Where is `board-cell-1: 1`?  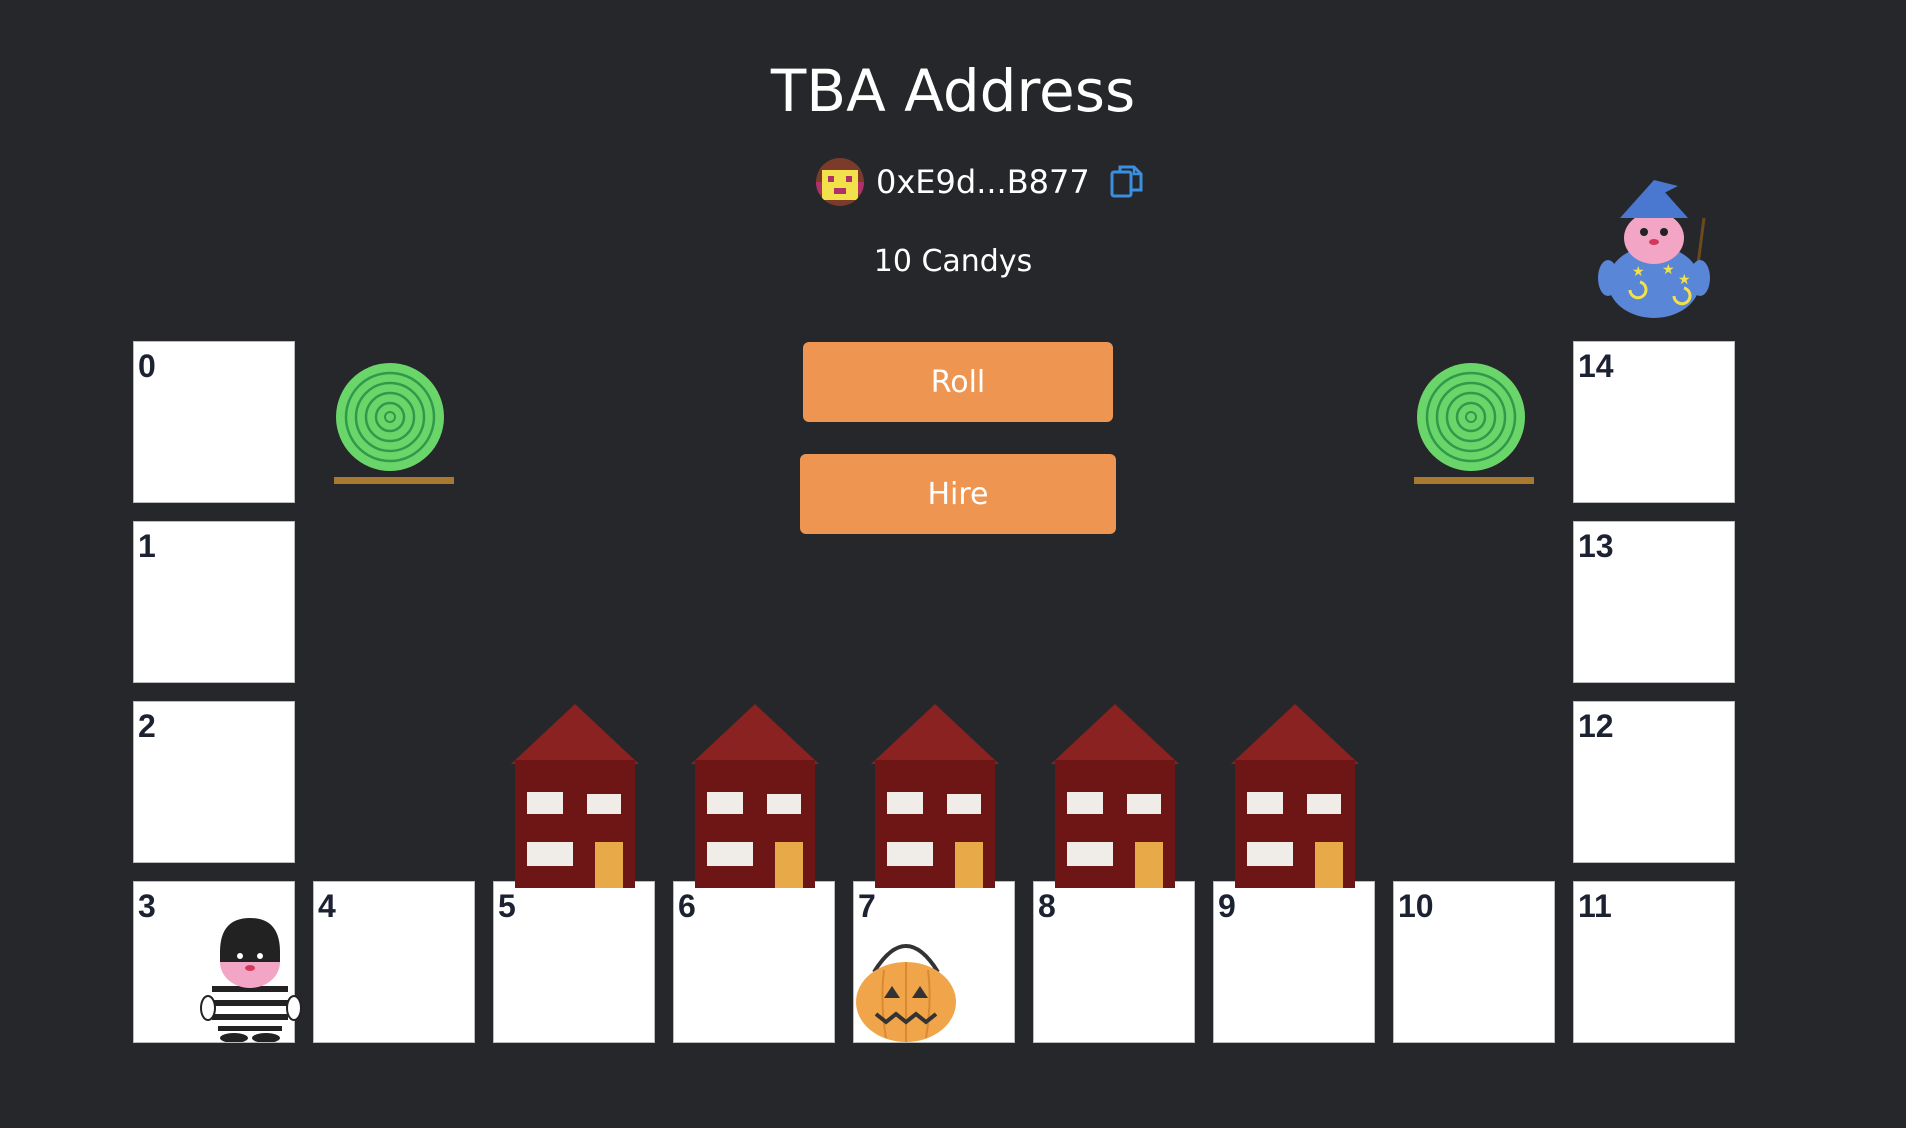 board-cell-1: 1 is located at coordinates (214, 602).